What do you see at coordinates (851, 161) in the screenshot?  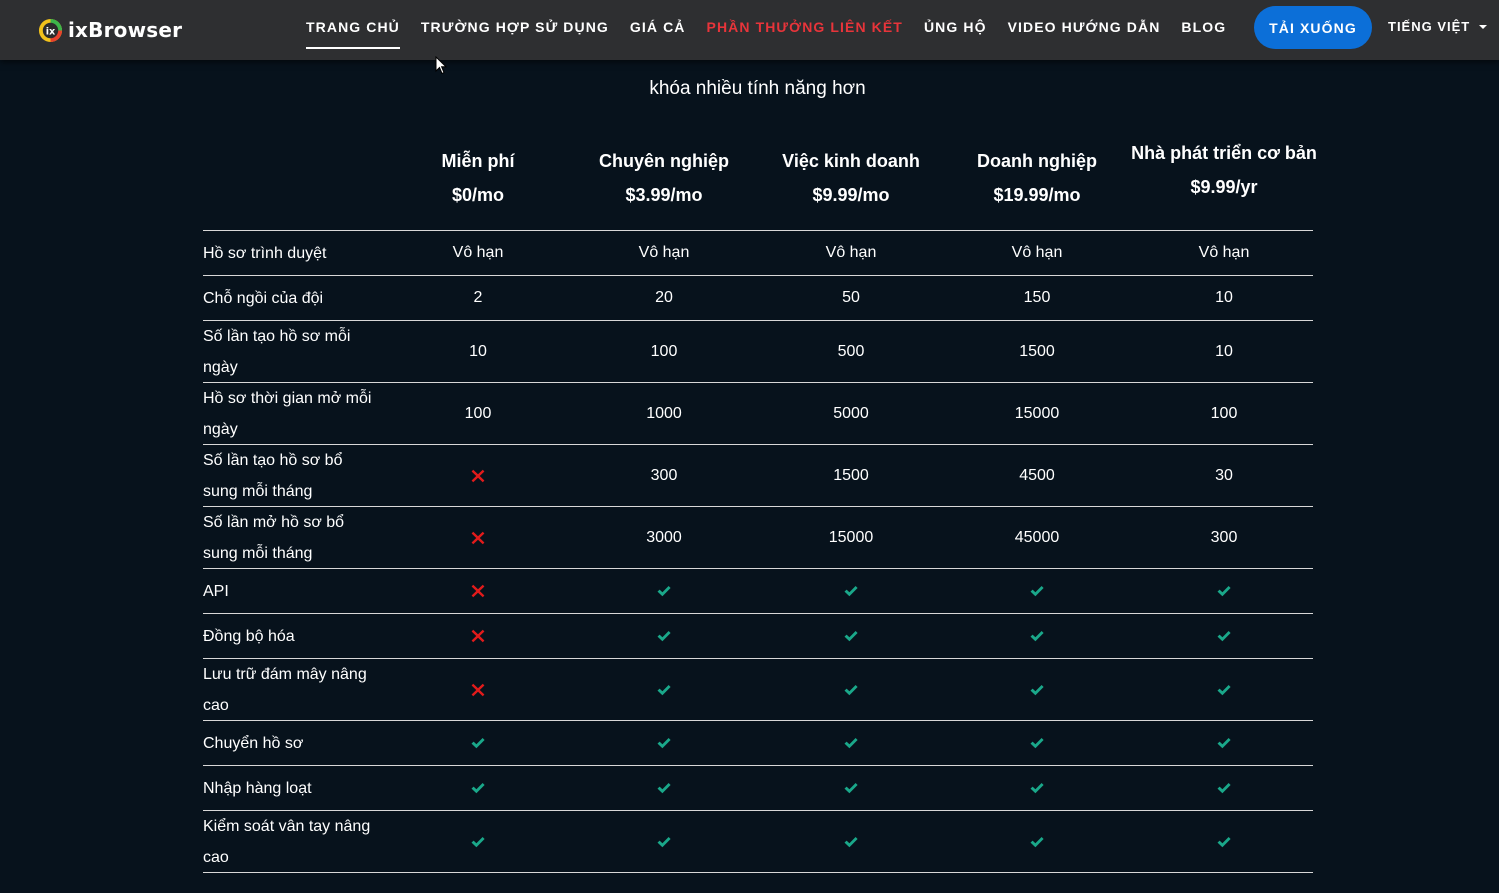 I see `plan-name: Việc kinh doanh` at bounding box center [851, 161].